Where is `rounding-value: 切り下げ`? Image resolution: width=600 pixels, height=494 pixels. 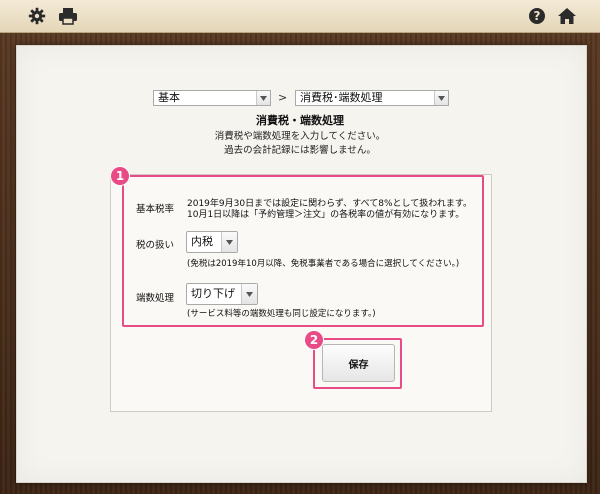
rounding-value: 切り下げ is located at coordinates (213, 293).